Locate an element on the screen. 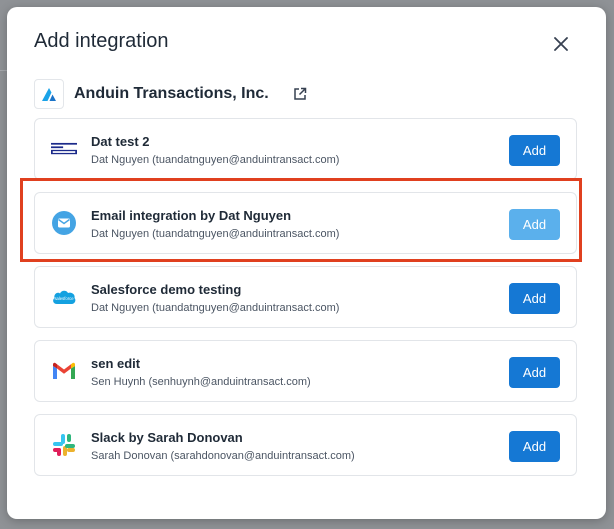 This screenshot has height=529, width=614. svg-text: salesforce is located at coordinates (64, 298).